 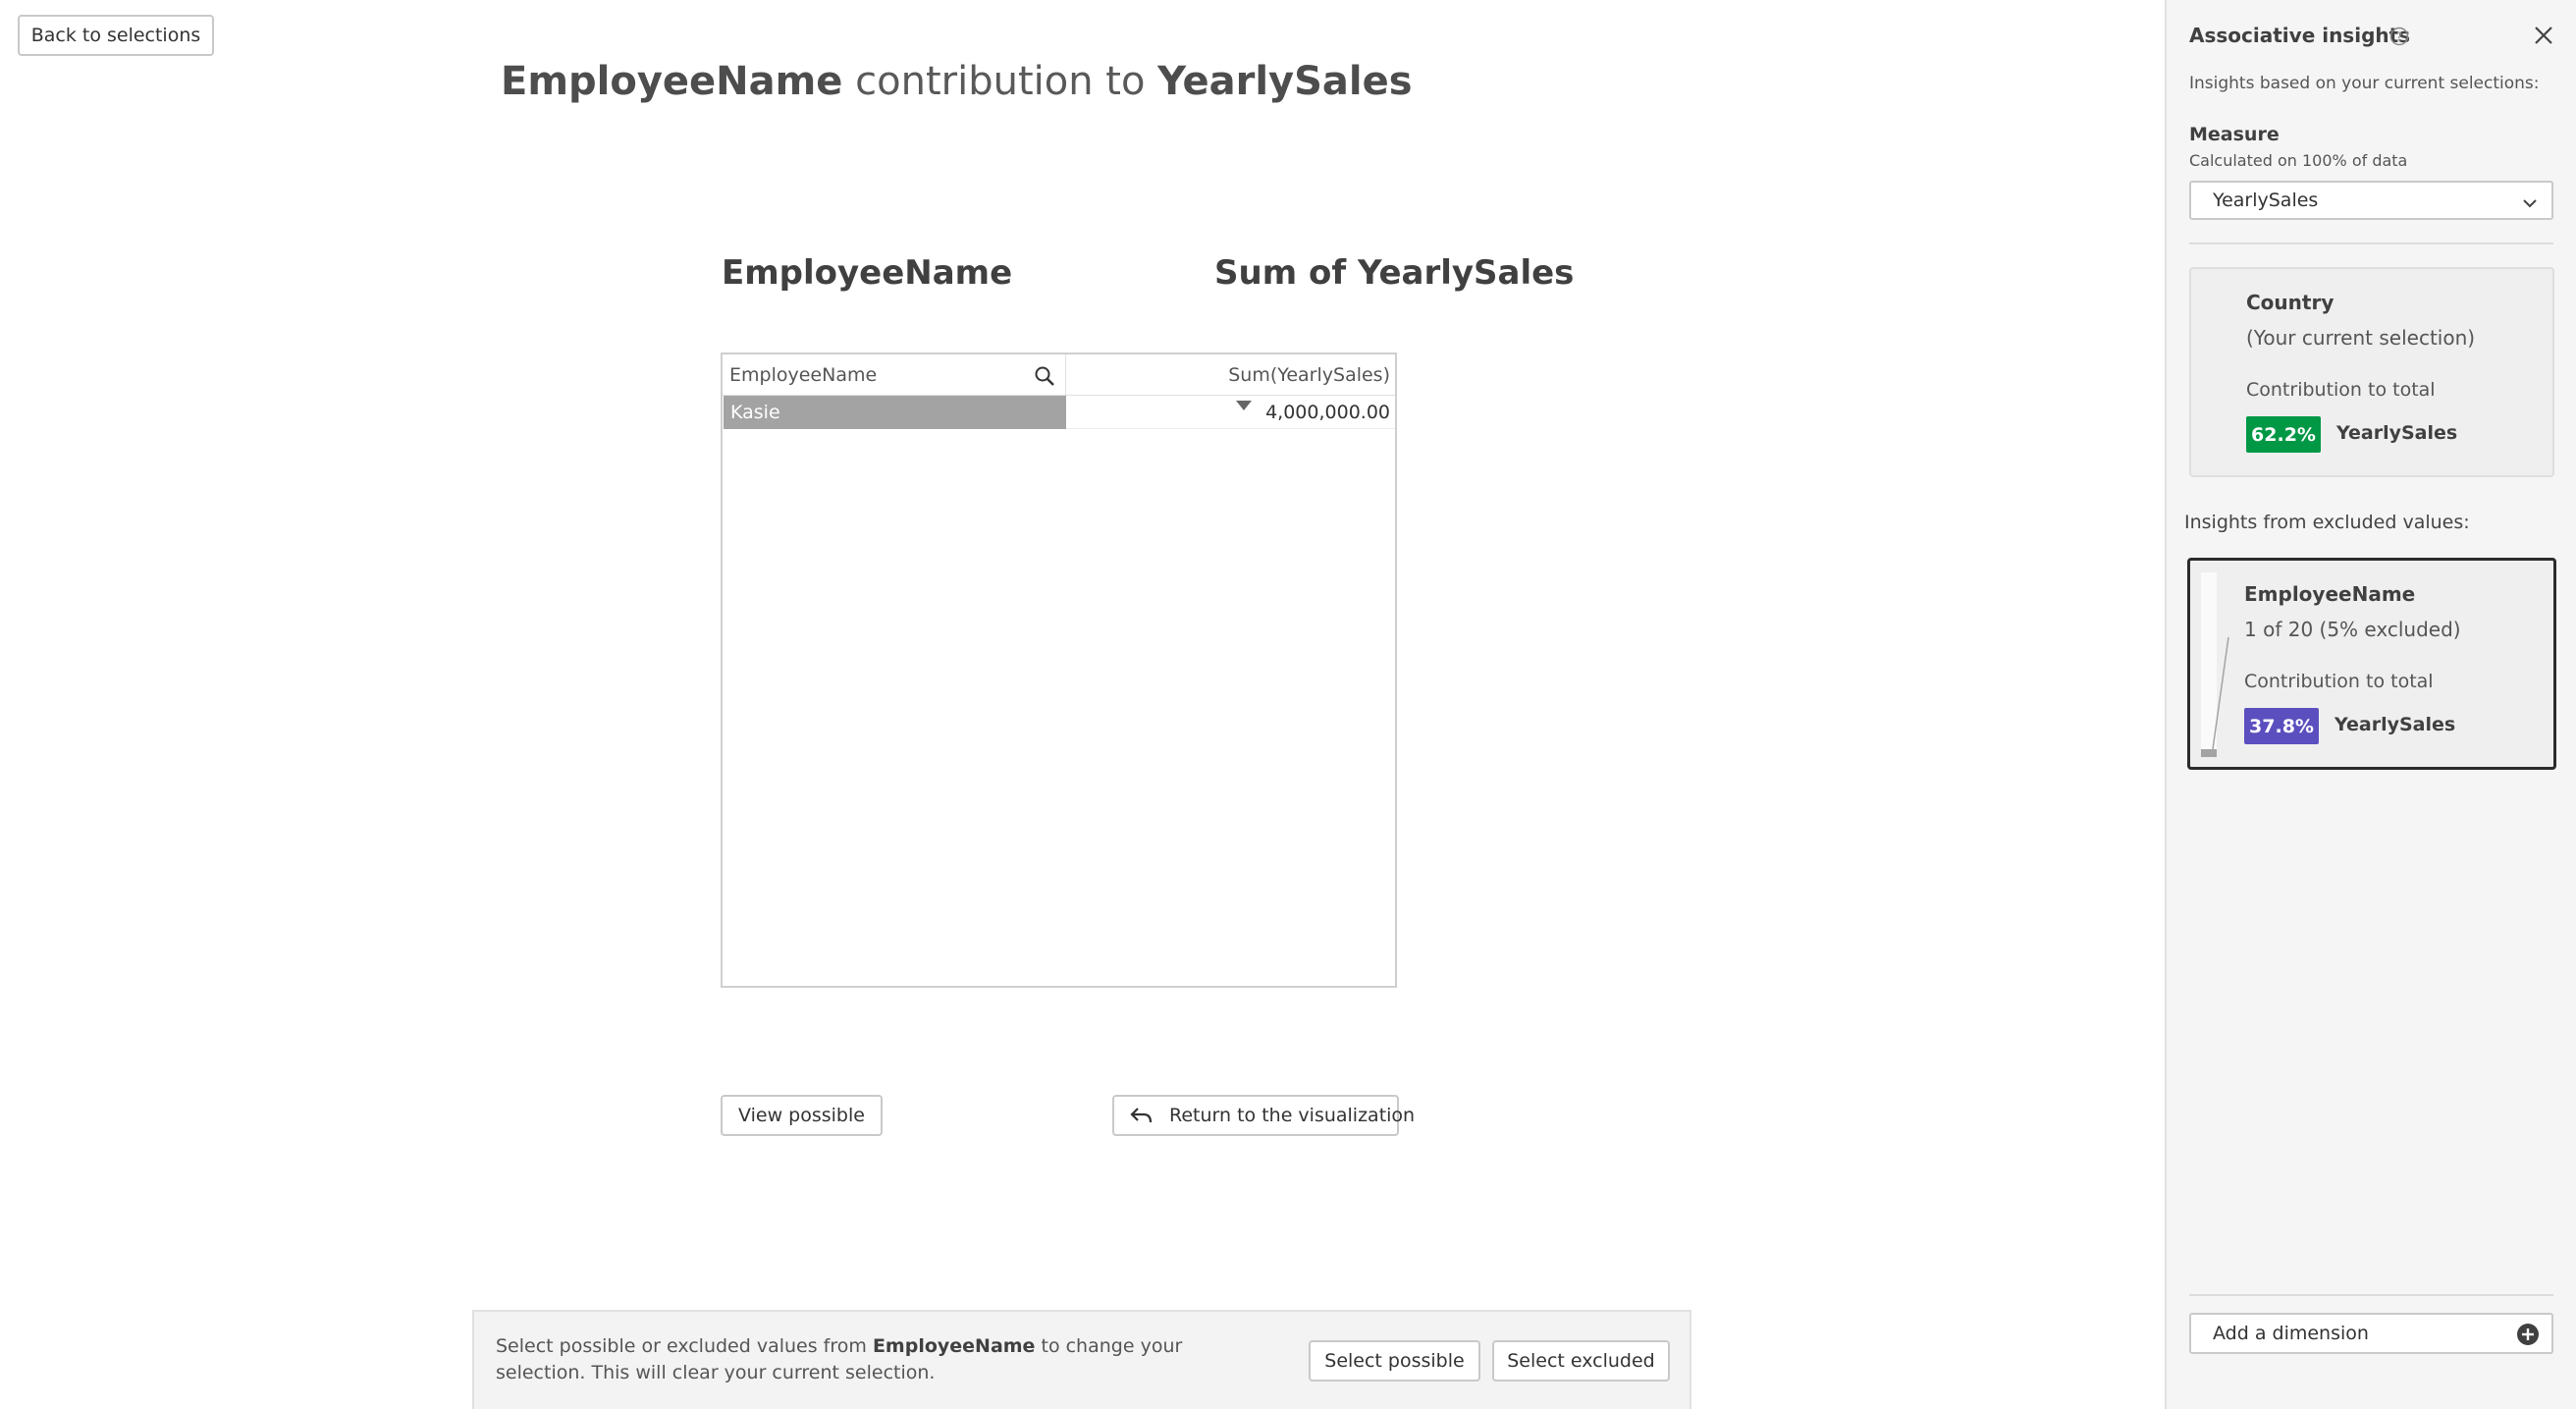 I want to click on help-icon: ?, so click(x=2399, y=36).